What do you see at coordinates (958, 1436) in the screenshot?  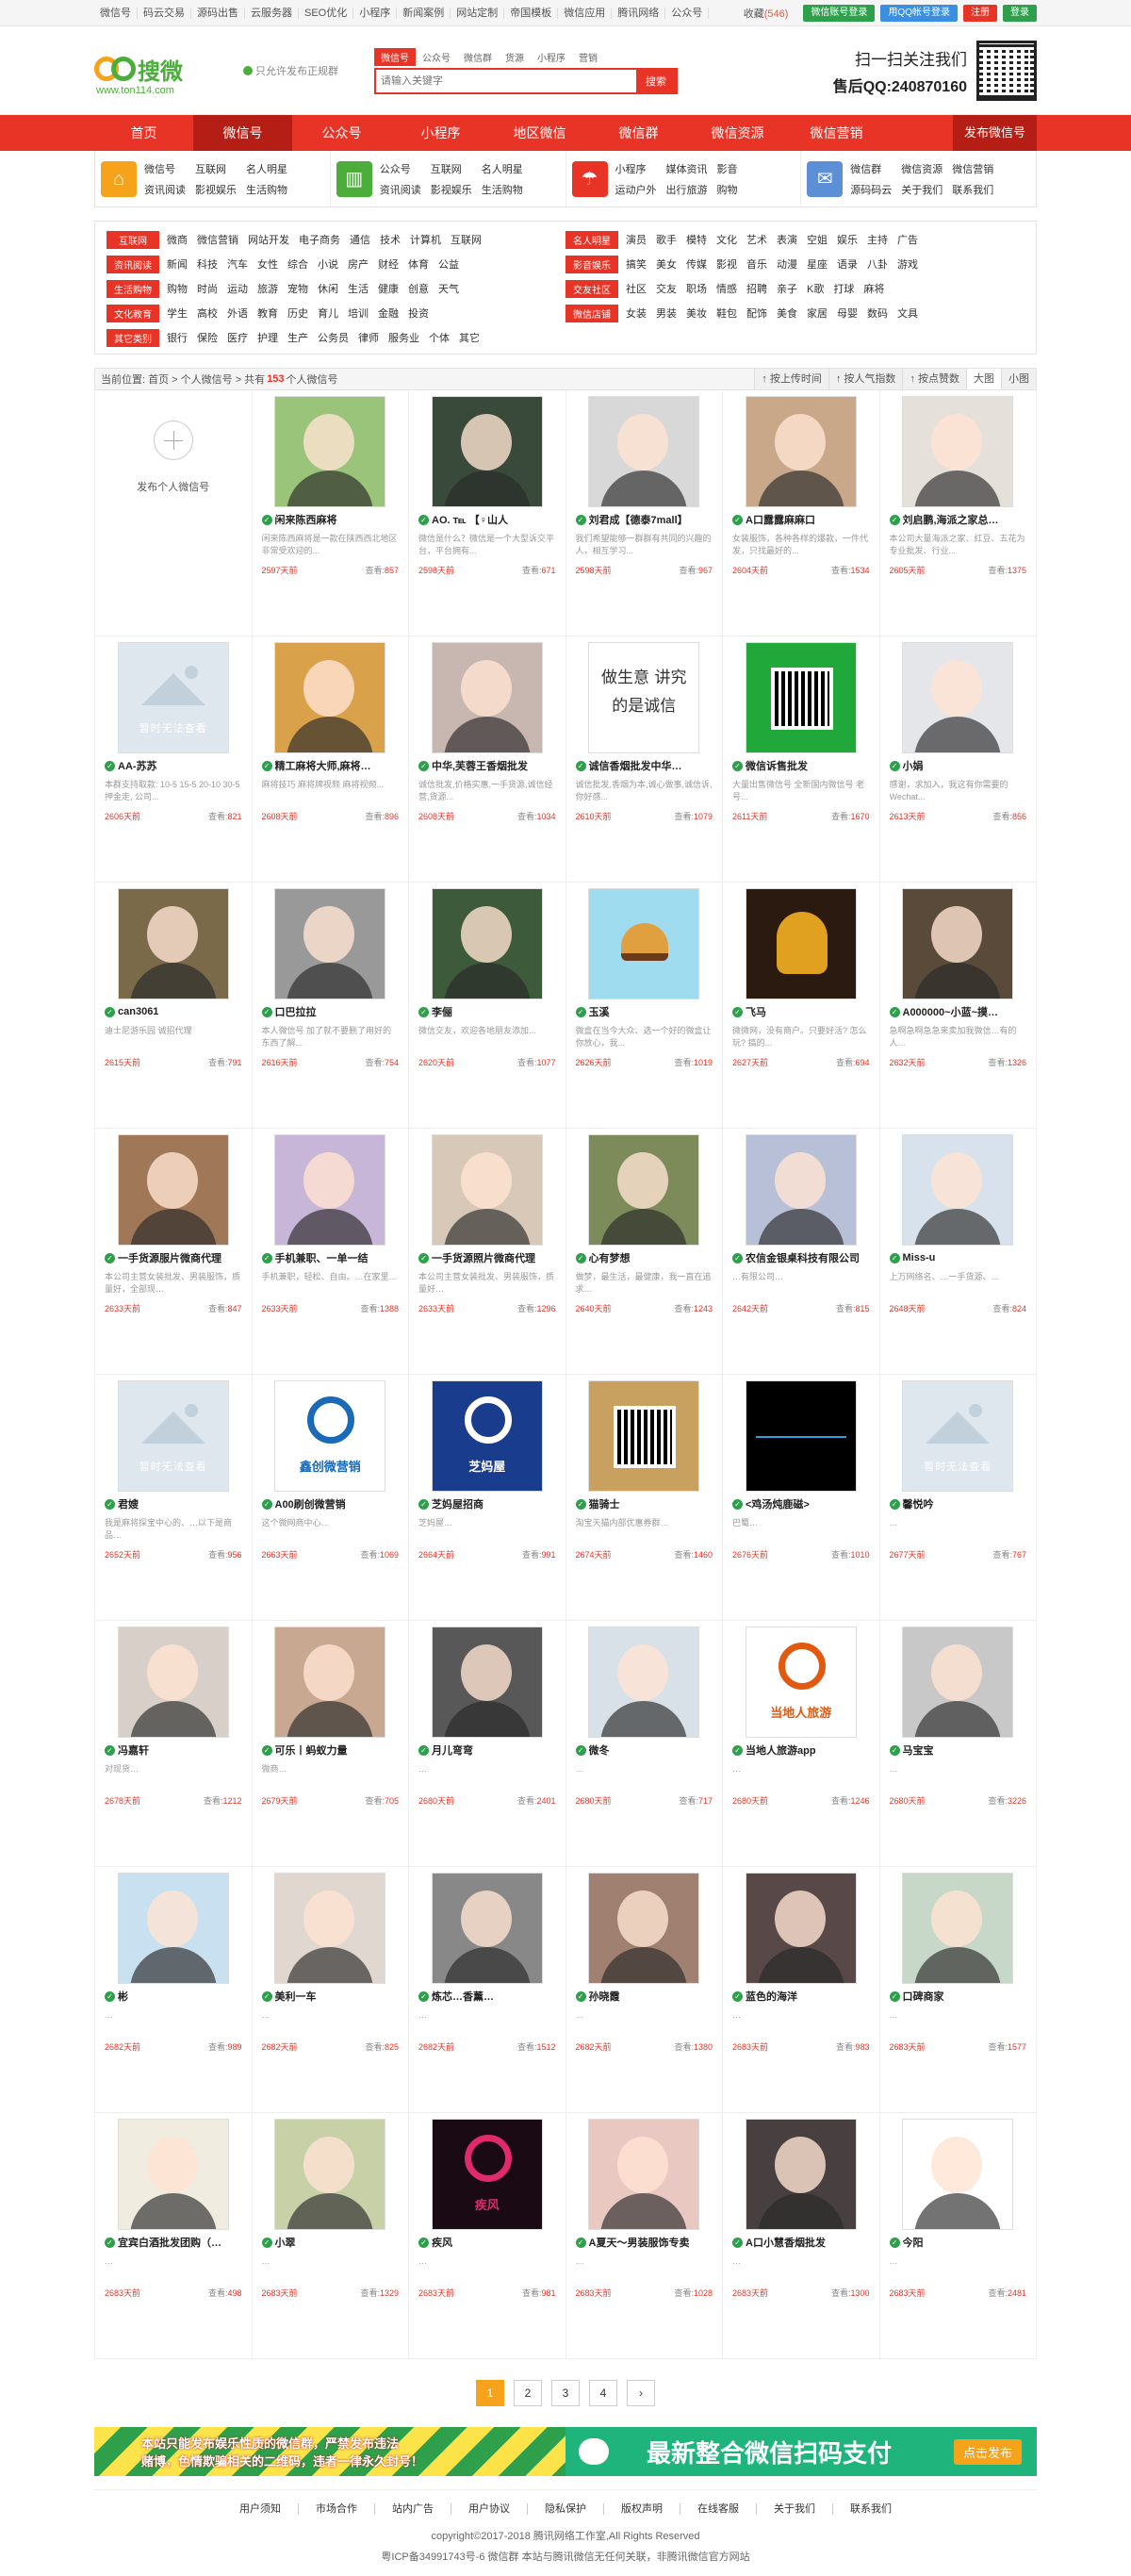 I see `card-thumbnail: 暂时无法查看` at bounding box center [958, 1436].